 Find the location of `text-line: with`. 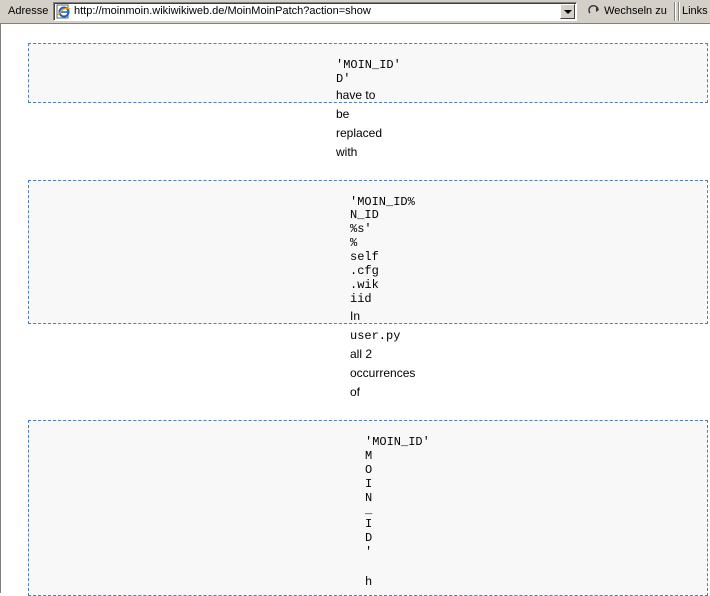

text-line: with is located at coordinates (347, 152).